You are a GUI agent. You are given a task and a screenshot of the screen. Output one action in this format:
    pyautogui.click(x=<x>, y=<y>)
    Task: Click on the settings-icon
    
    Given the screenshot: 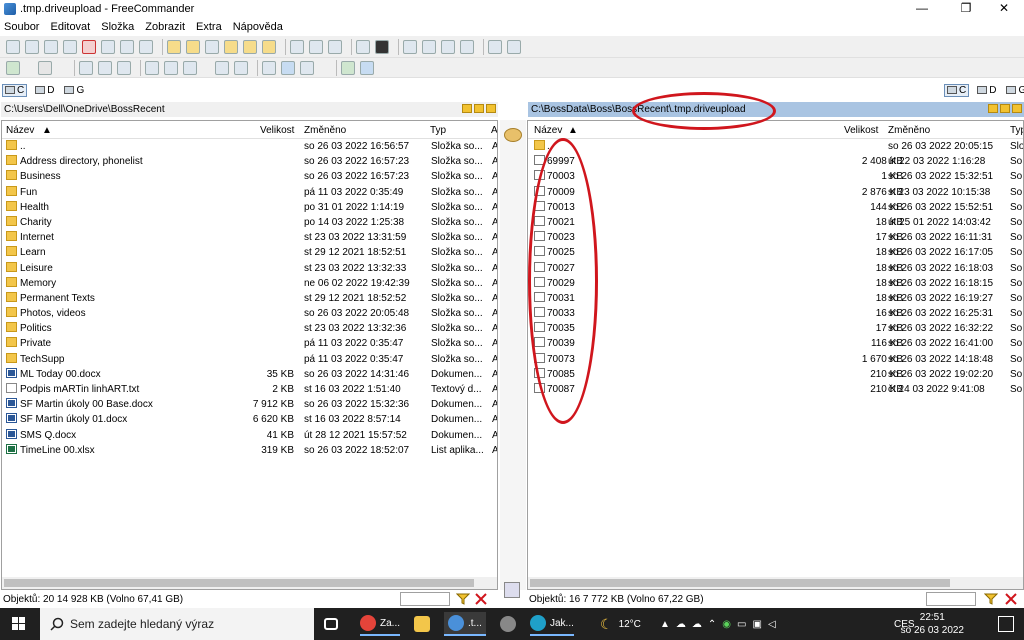 What is the action you would take?
    pyautogui.click(x=429, y=46)
    